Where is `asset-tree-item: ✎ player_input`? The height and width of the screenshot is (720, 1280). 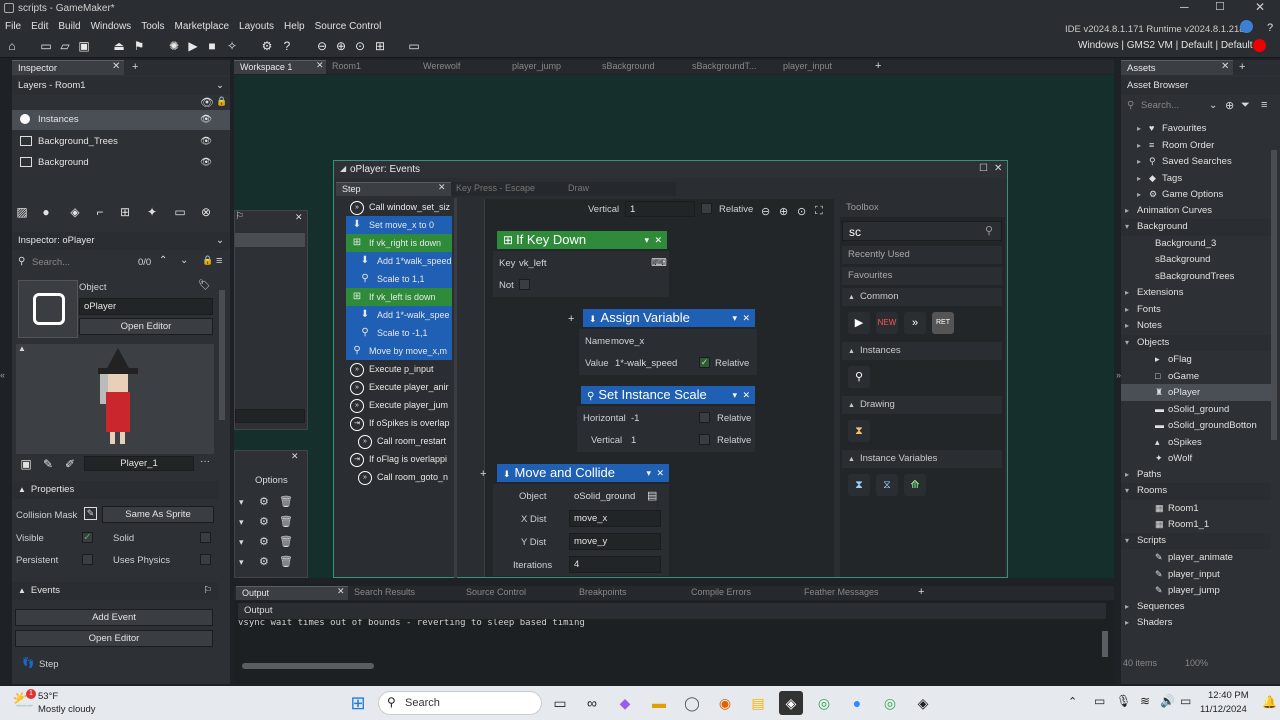
asset-tree-item: ✎ player_input is located at coordinates (1196, 574).